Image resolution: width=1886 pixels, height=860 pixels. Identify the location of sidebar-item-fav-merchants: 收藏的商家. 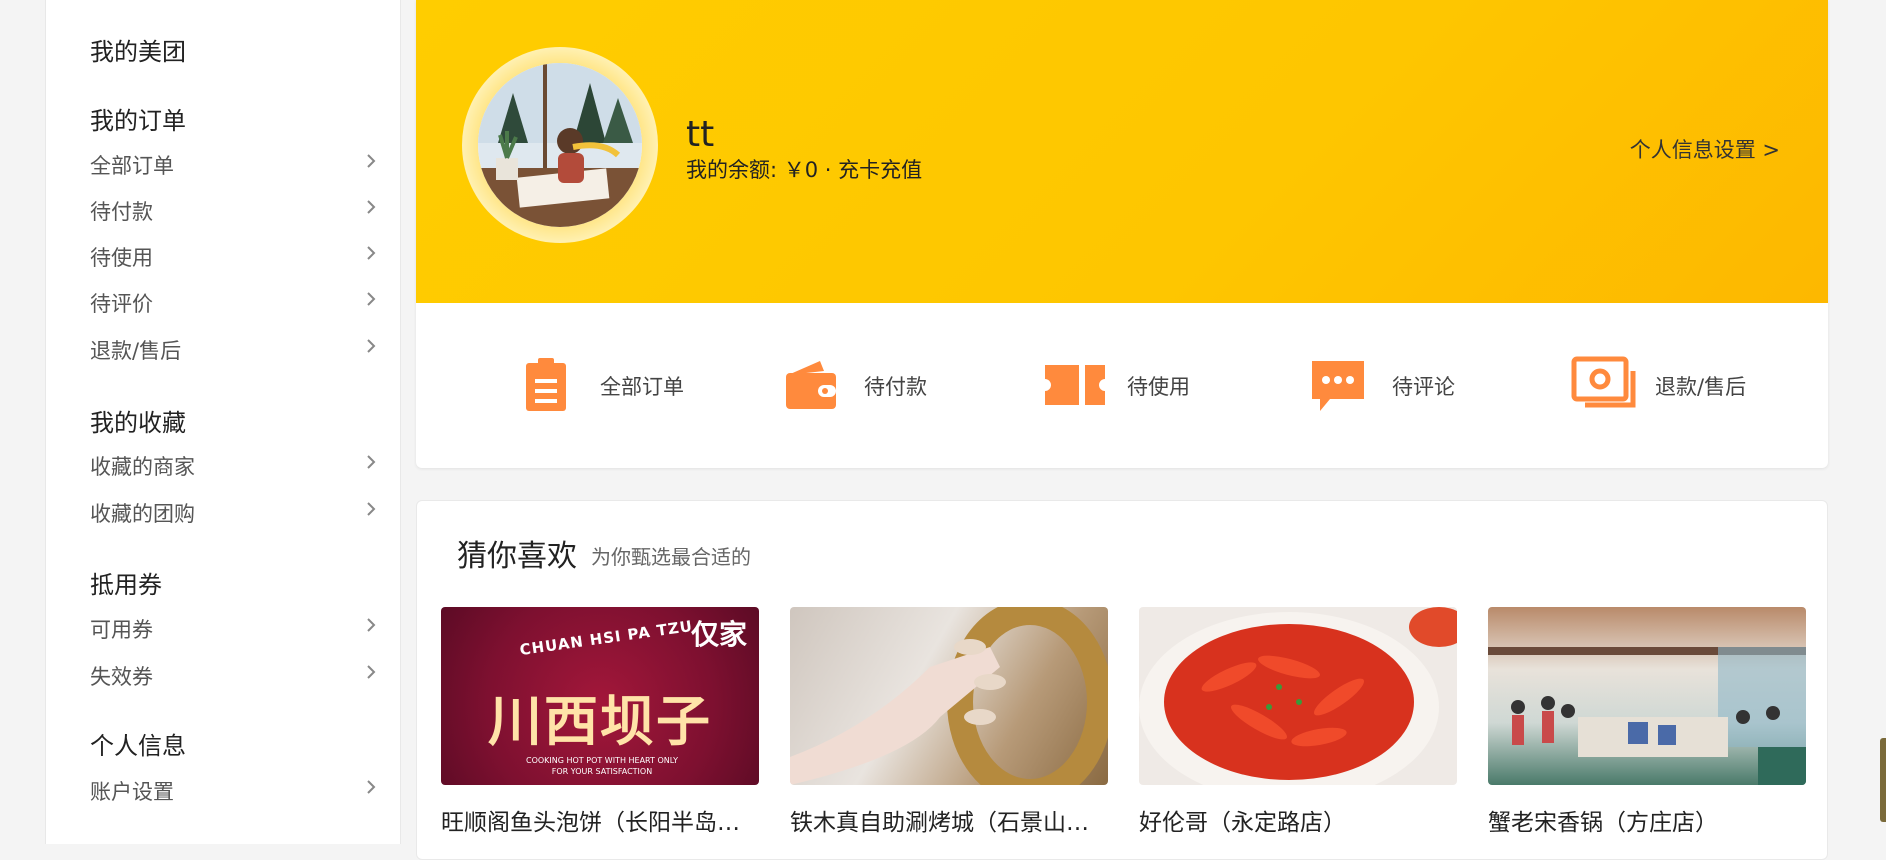
(235, 465).